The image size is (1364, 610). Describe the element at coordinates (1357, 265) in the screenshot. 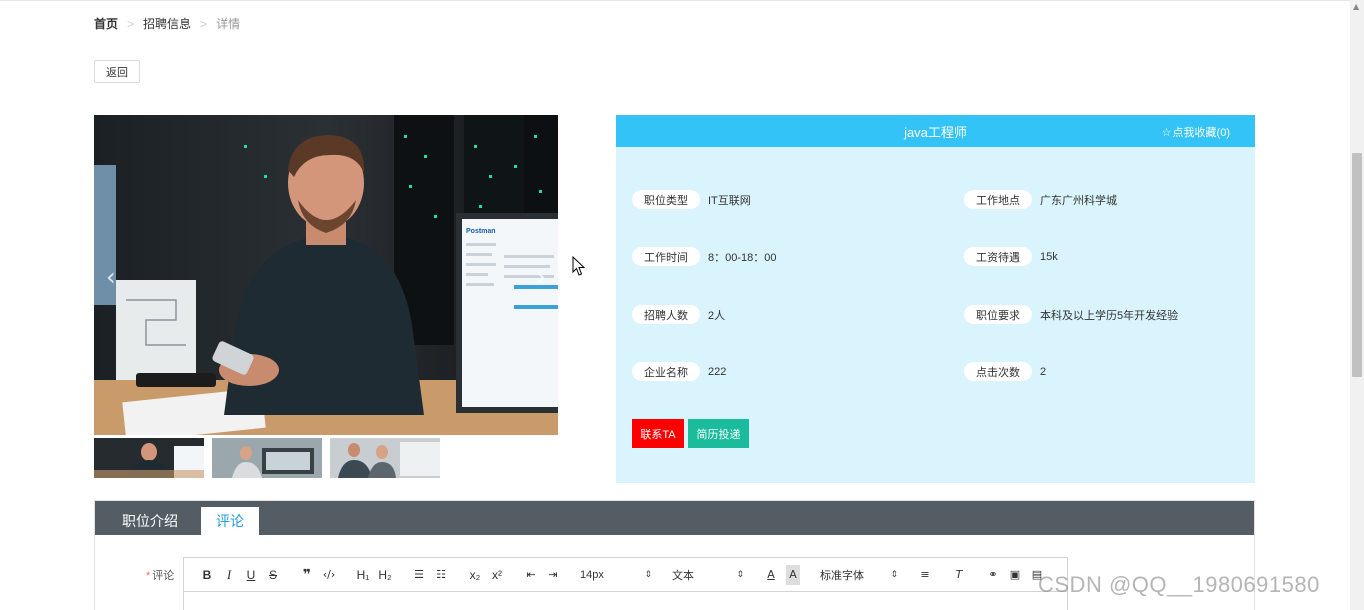

I see `scrollbar-thumb` at that location.